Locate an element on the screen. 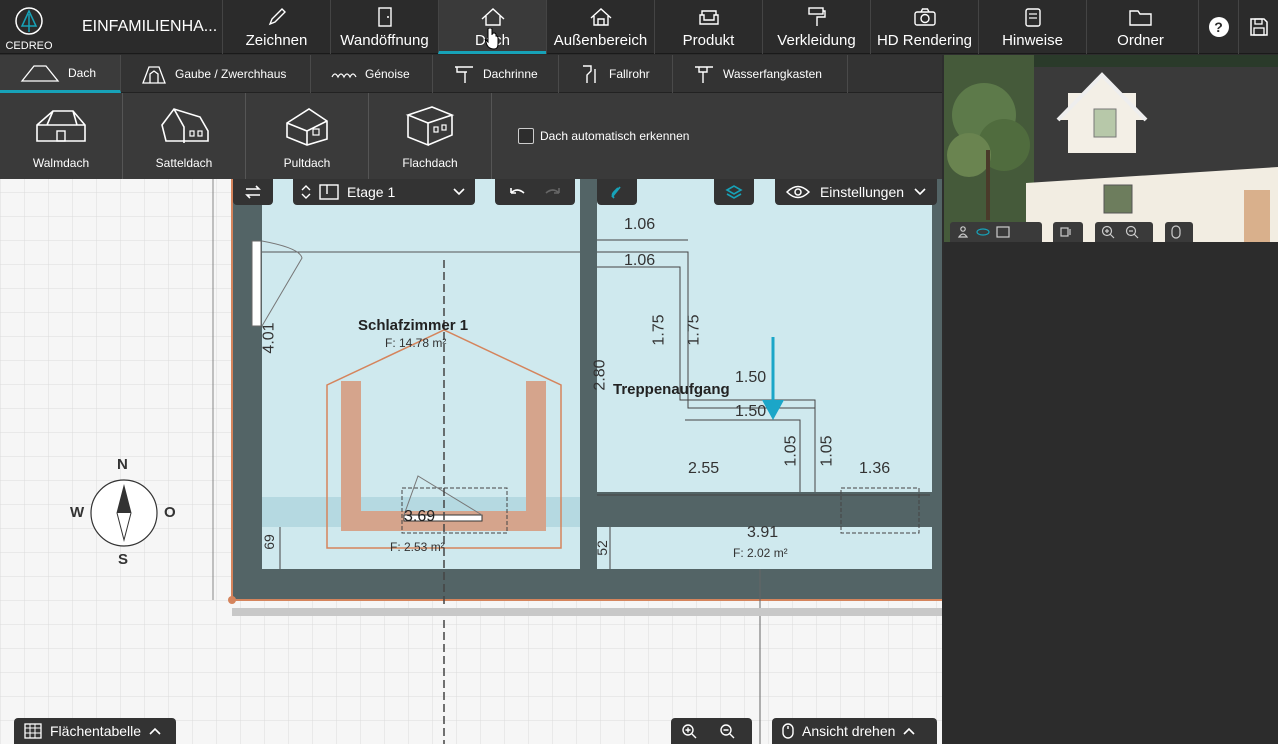 This screenshot has width=1278, height=744. armchair-icon is located at coordinates (708, 17).